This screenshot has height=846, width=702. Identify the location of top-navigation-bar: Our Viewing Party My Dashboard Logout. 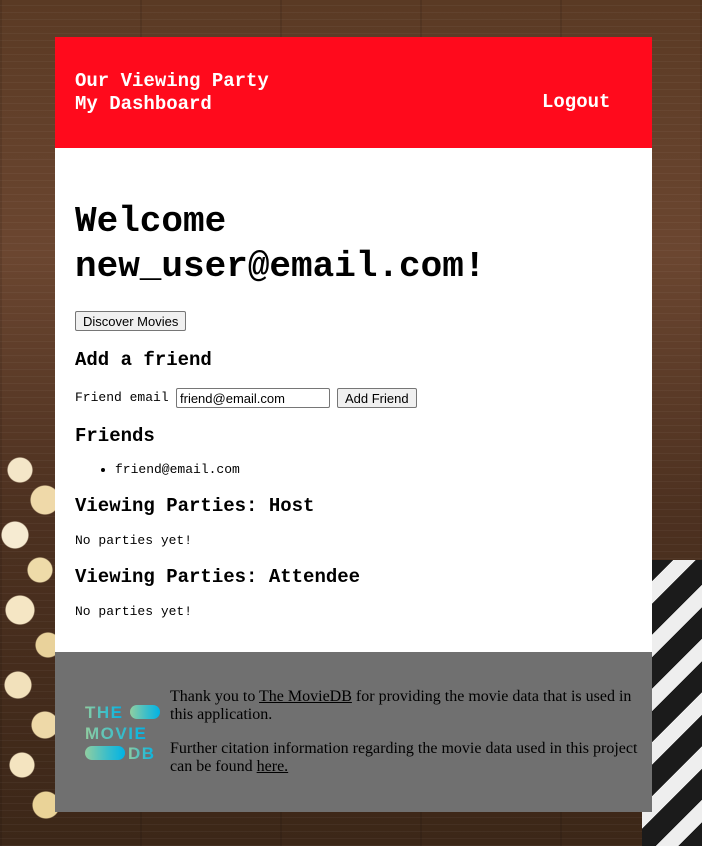
(353, 92).